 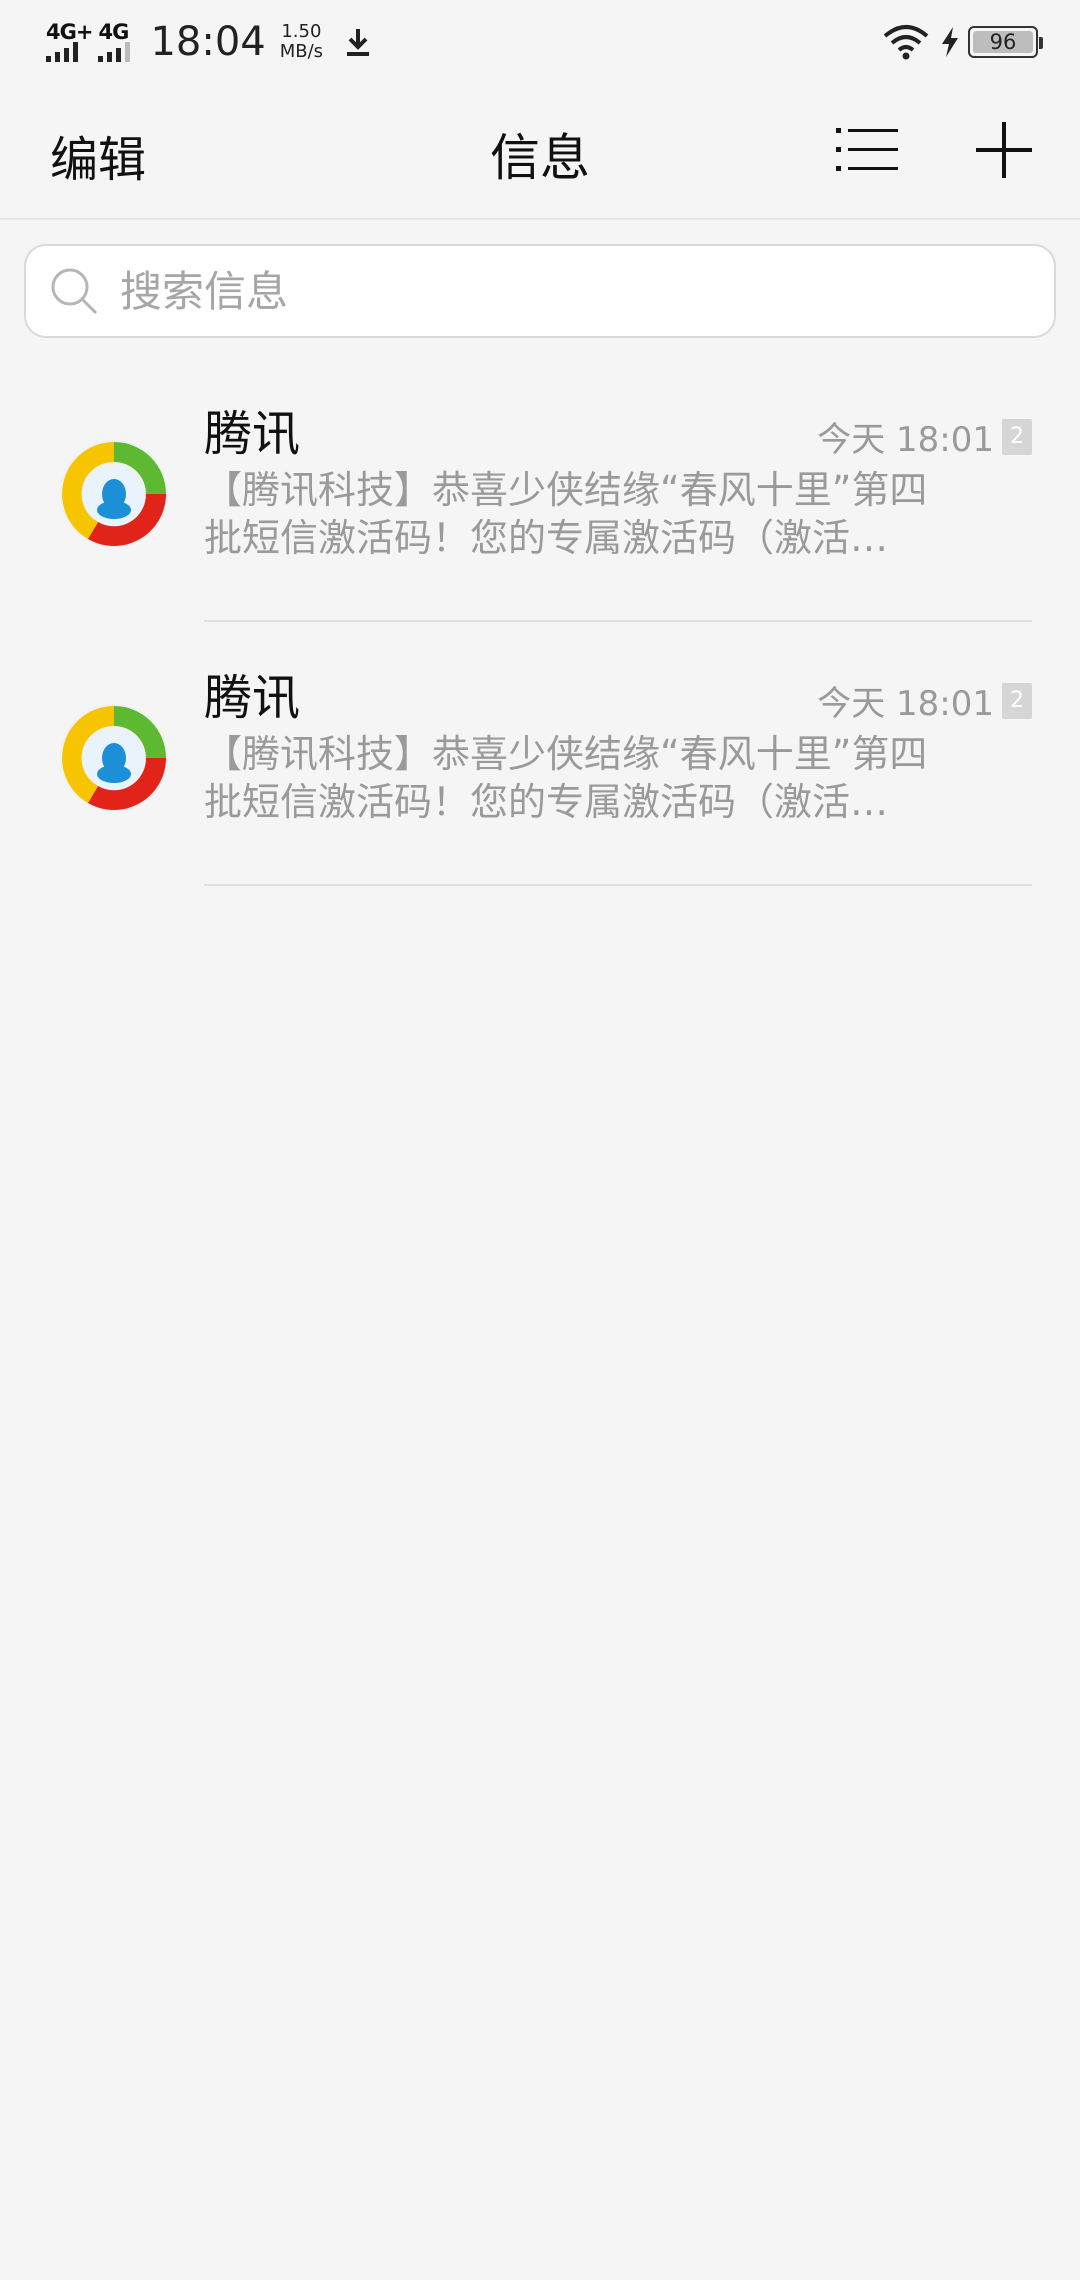 I want to click on status-time: 18:04, so click(x=208, y=42).